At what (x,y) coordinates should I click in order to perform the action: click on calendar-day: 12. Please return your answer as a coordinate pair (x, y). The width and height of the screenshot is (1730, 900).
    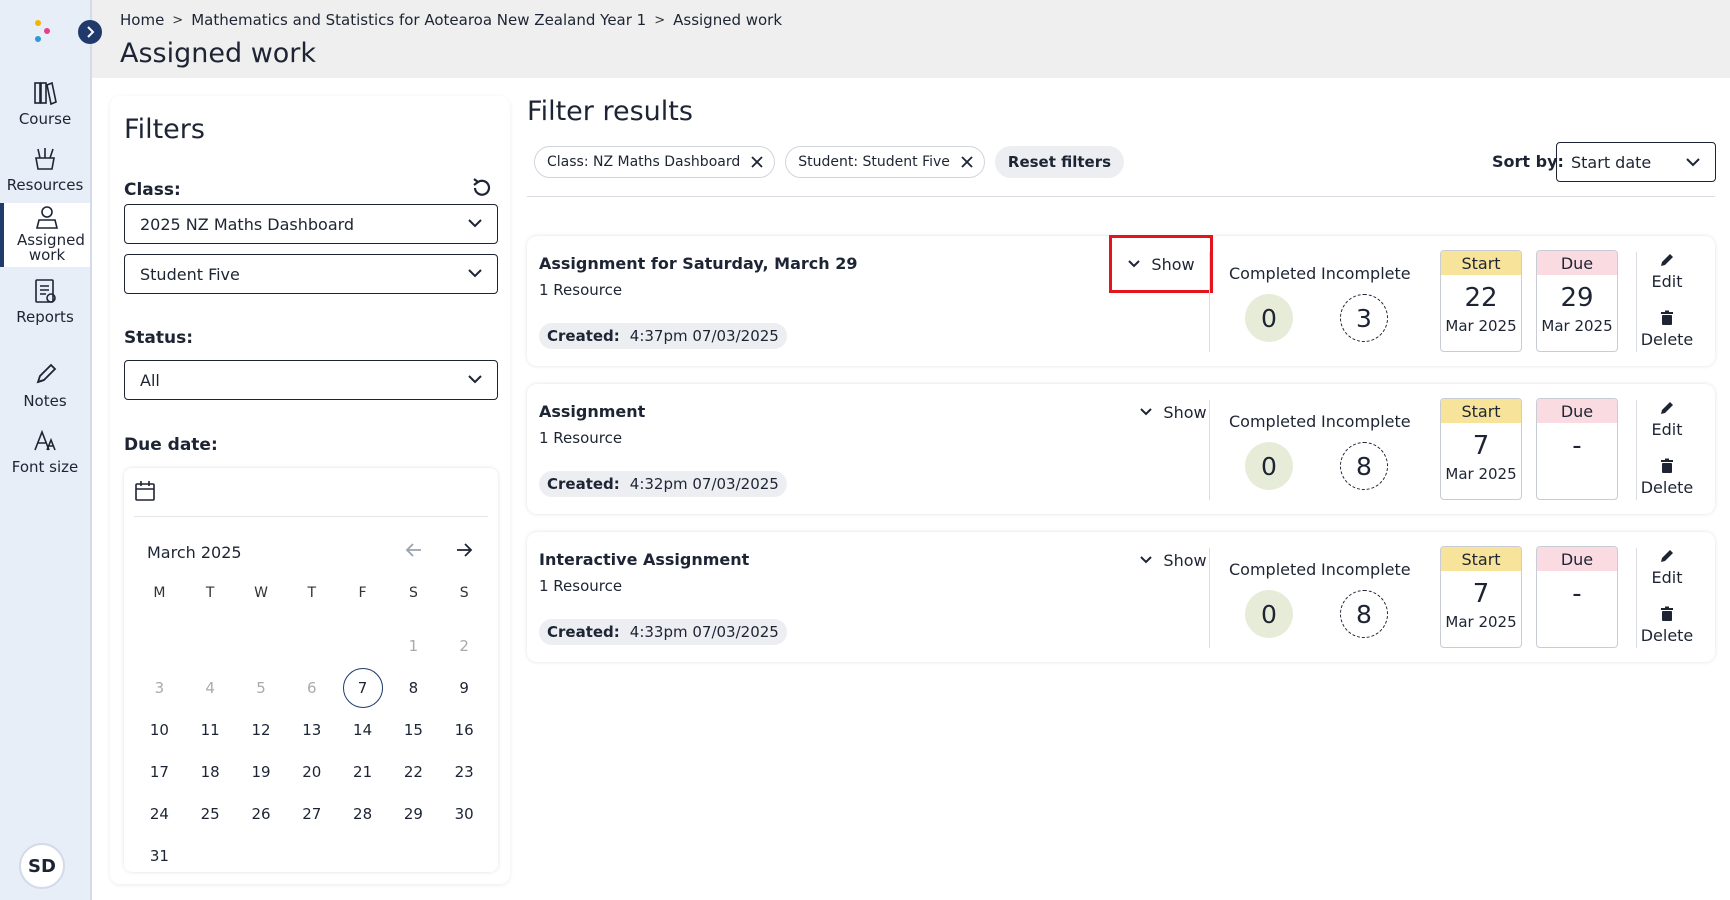
    Looking at the image, I should click on (261, 730).